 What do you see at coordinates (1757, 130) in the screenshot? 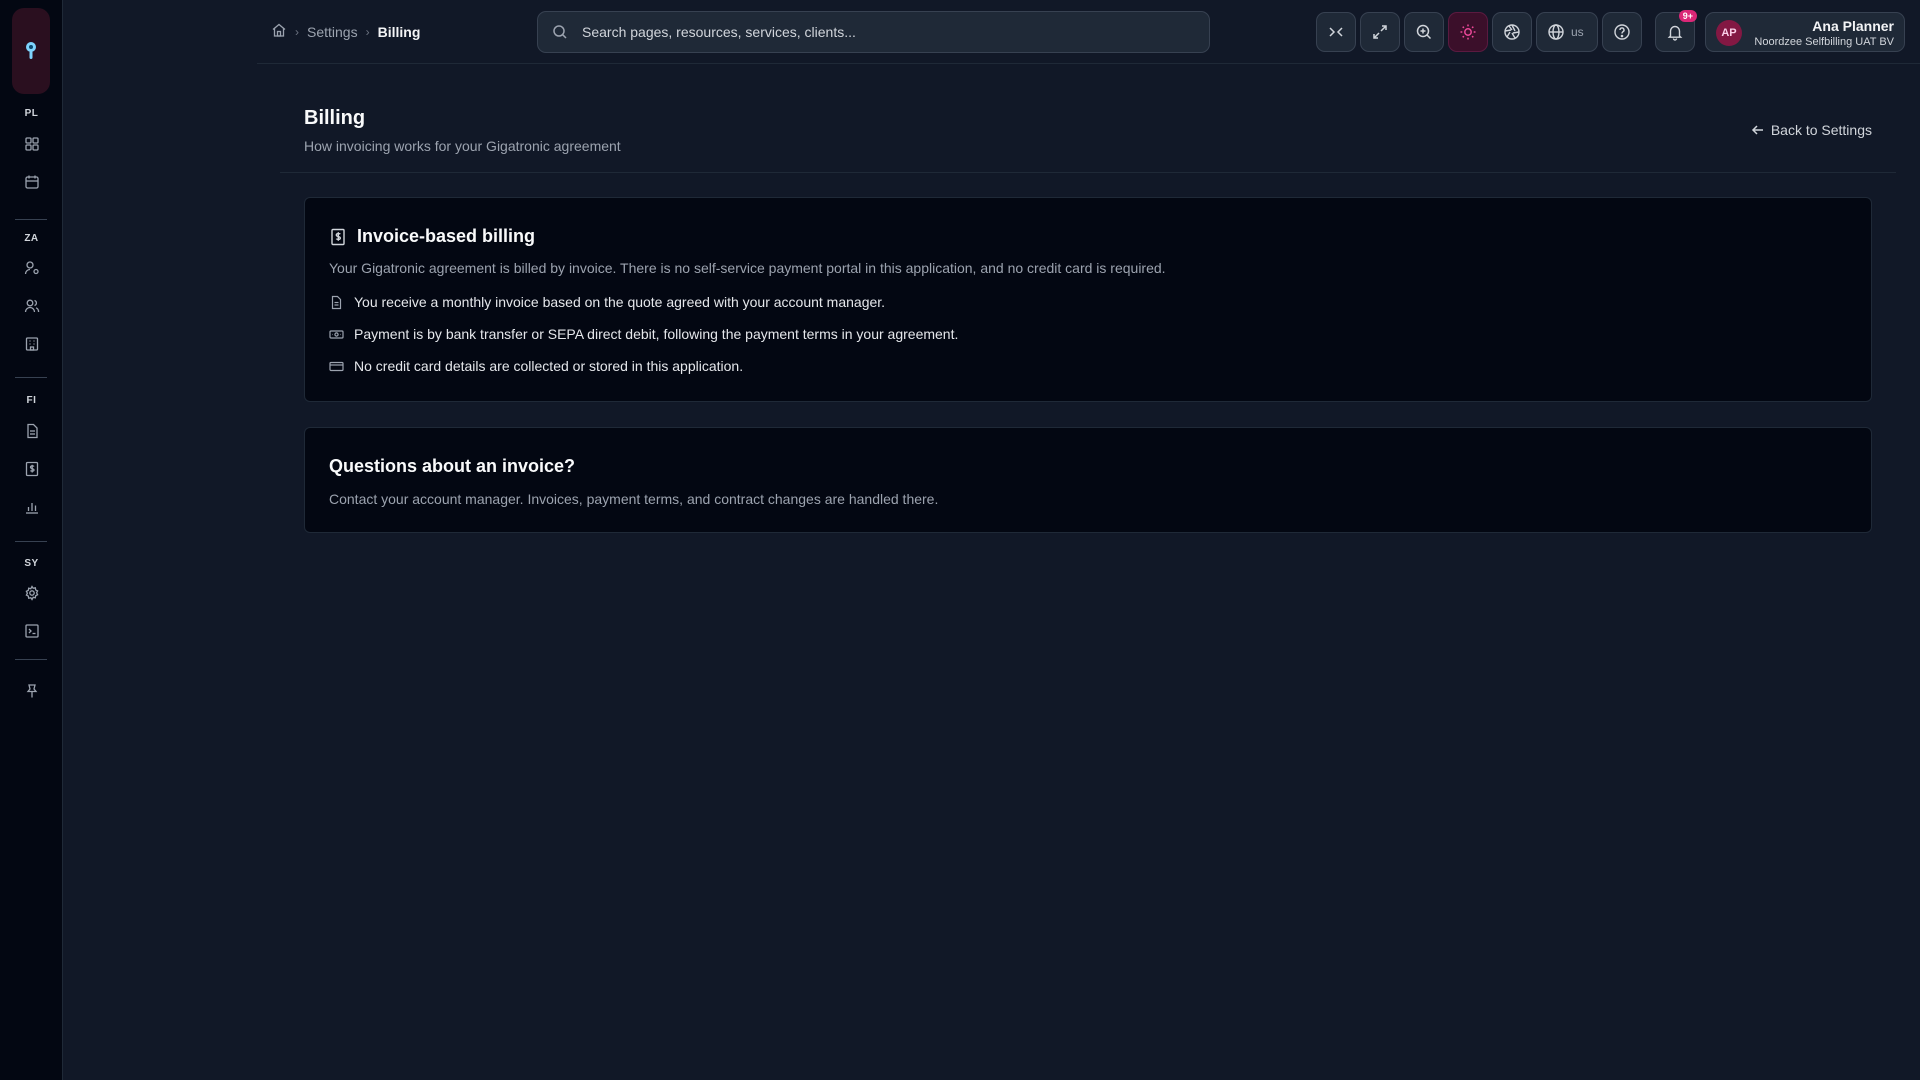
I see `arrow-left-icon` at bounding box center [1757, 130].